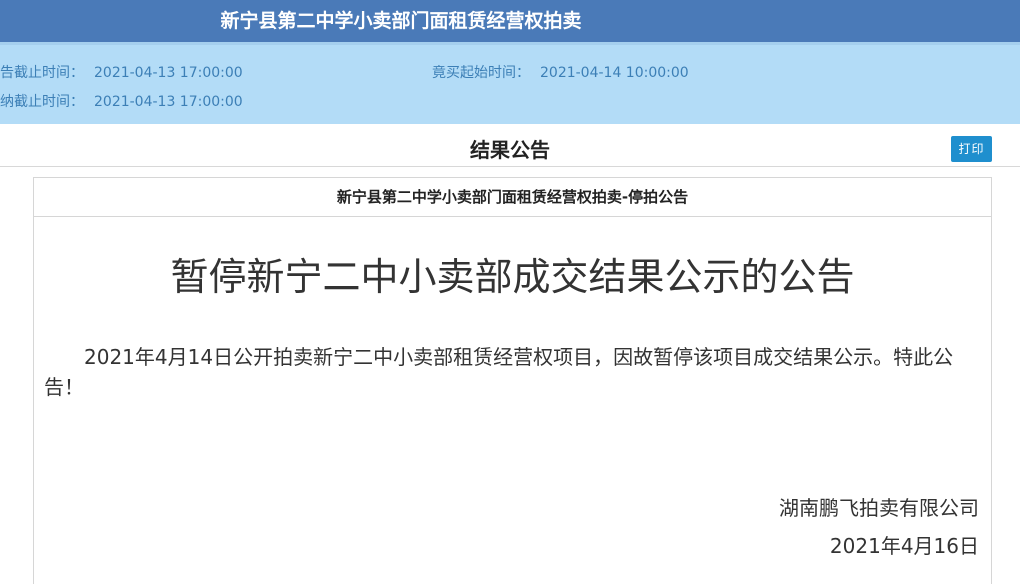  Describe the element at coordinates (168, 102) in the screenshot. I see `payment-deadline-value: 2021-04-13 17:00:00` at that location.